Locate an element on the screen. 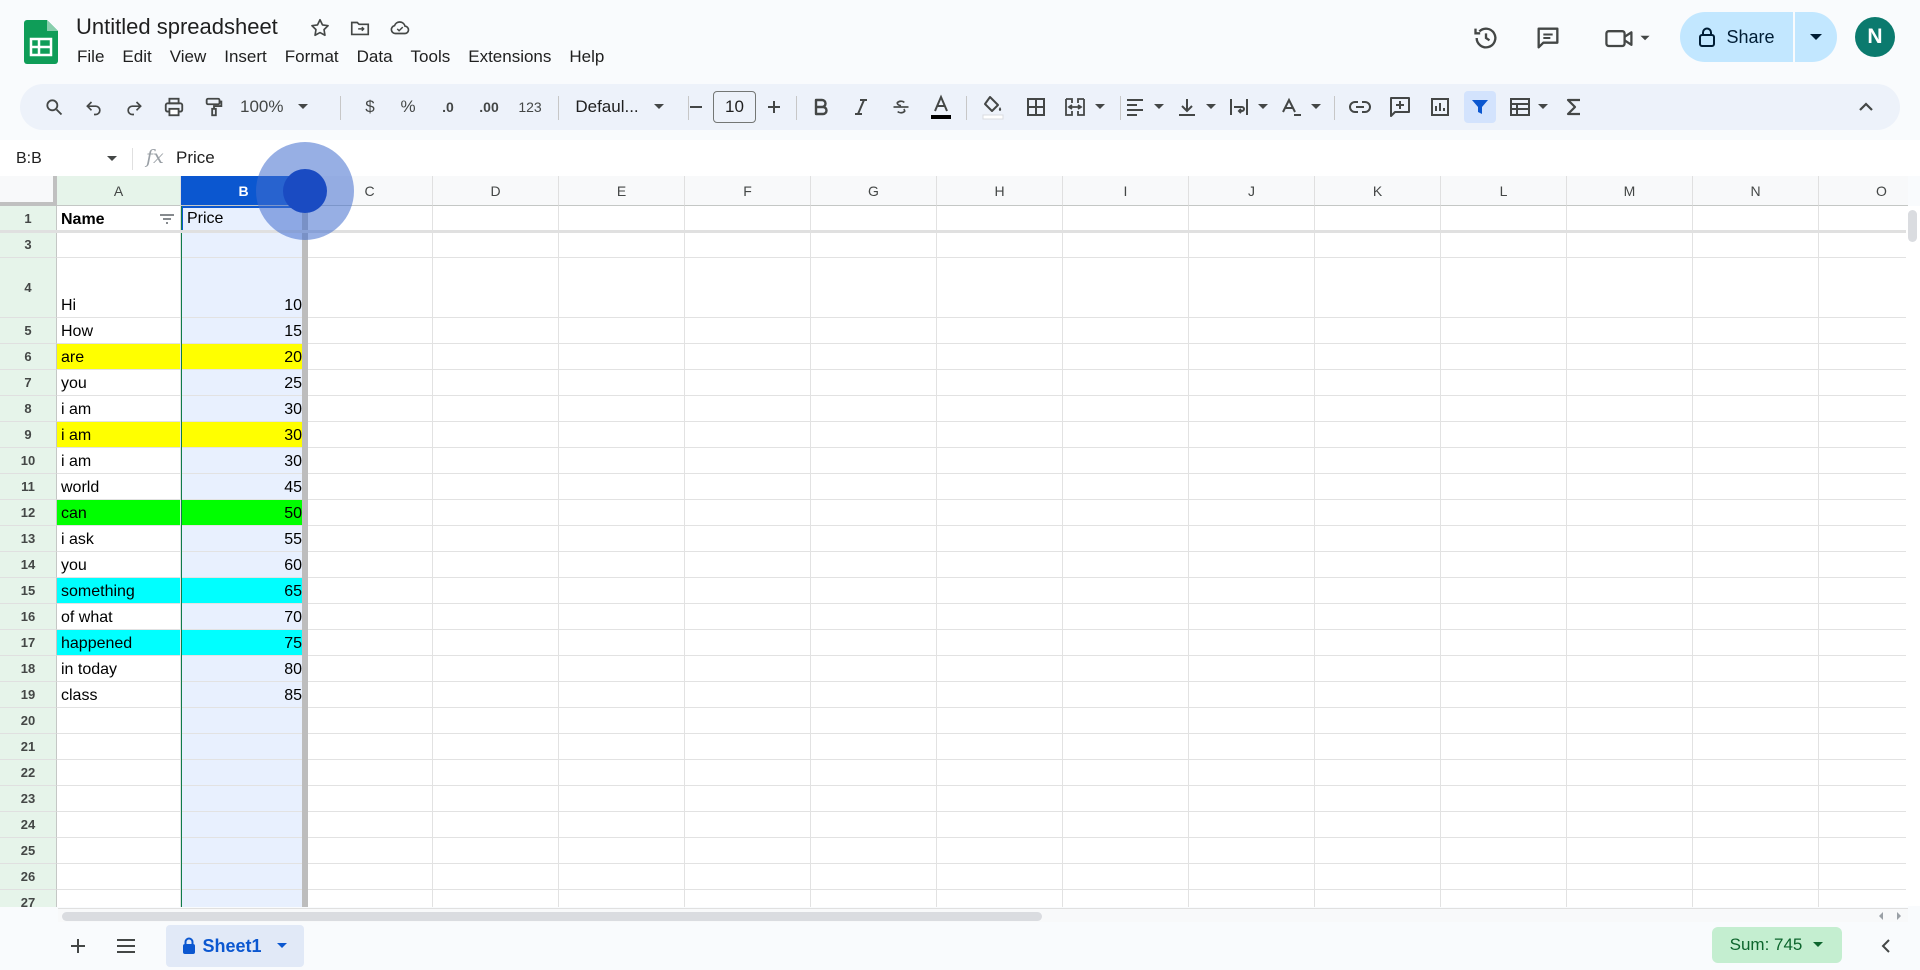 The width and height of the screenshot is (1920, 970). column-header-d: D is located at coordinates (496, 191).